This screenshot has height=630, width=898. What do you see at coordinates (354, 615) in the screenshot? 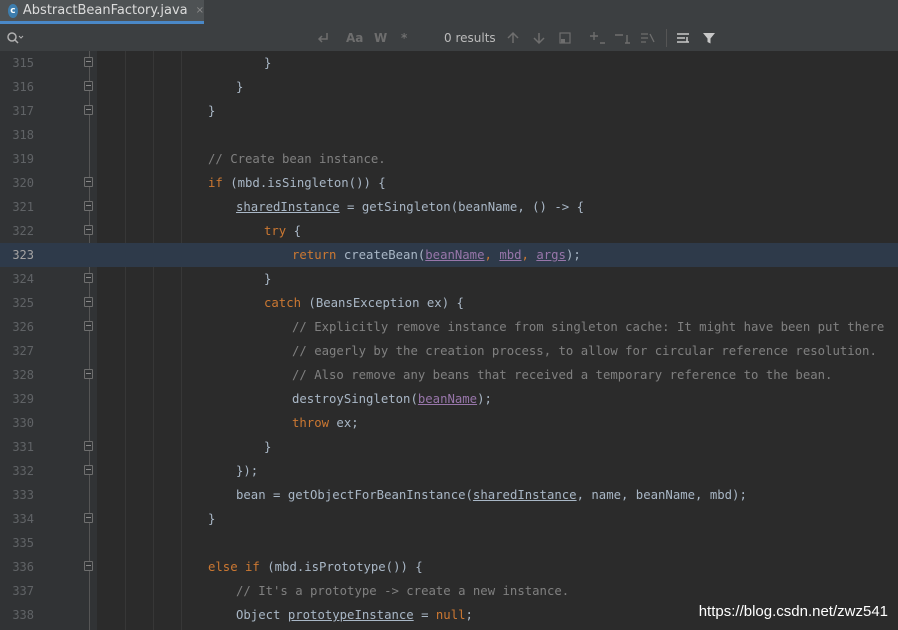
I see `code-line: Object prototypeInstance = null;` at bounding box center [354, 615].